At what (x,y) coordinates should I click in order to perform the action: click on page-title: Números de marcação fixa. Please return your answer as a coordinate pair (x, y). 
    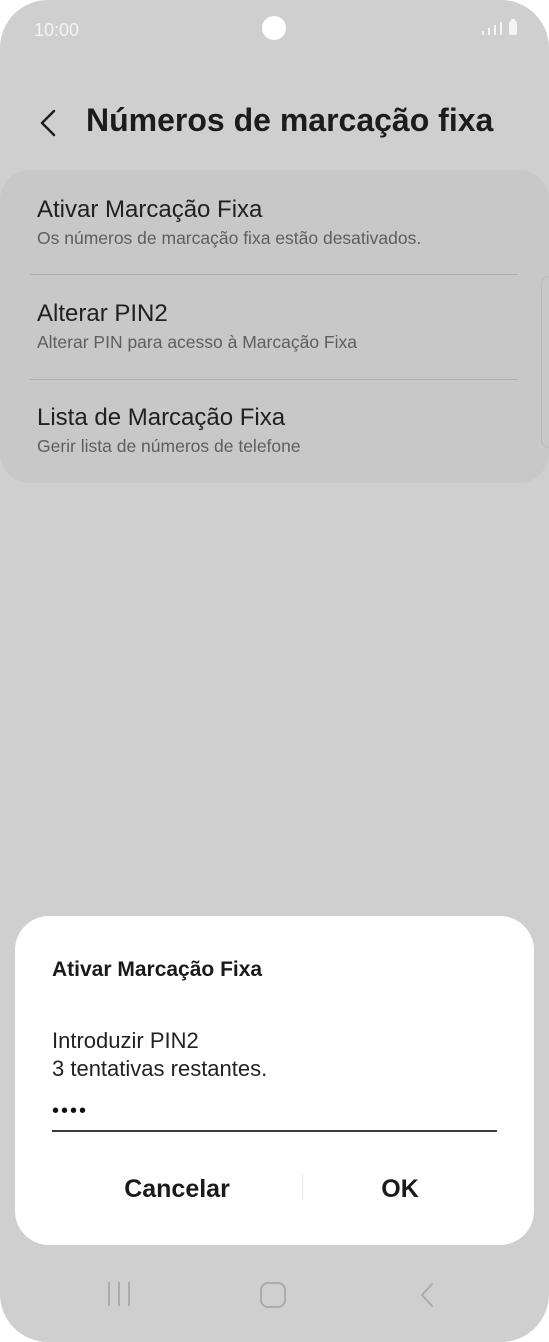
    Looking at the image, I should click on (290, 120).